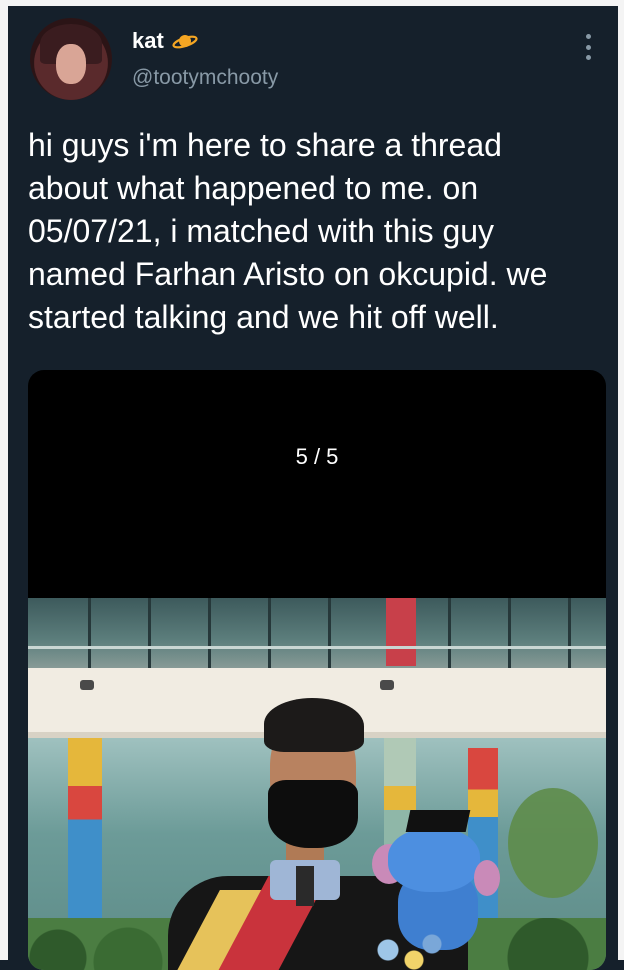 Image resolution: width=624 pixels, height=970 pixels. Describe the element at coordinates (317, 634) in the screenshot. I see `photo-upper-windows` at that location.